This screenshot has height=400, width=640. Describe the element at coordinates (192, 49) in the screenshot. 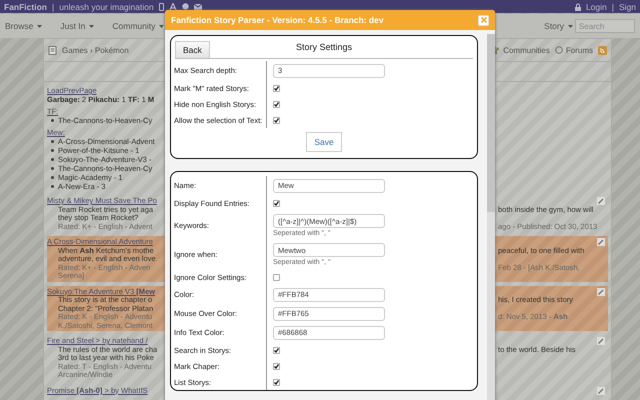

I see `back-button: Back` at that location.